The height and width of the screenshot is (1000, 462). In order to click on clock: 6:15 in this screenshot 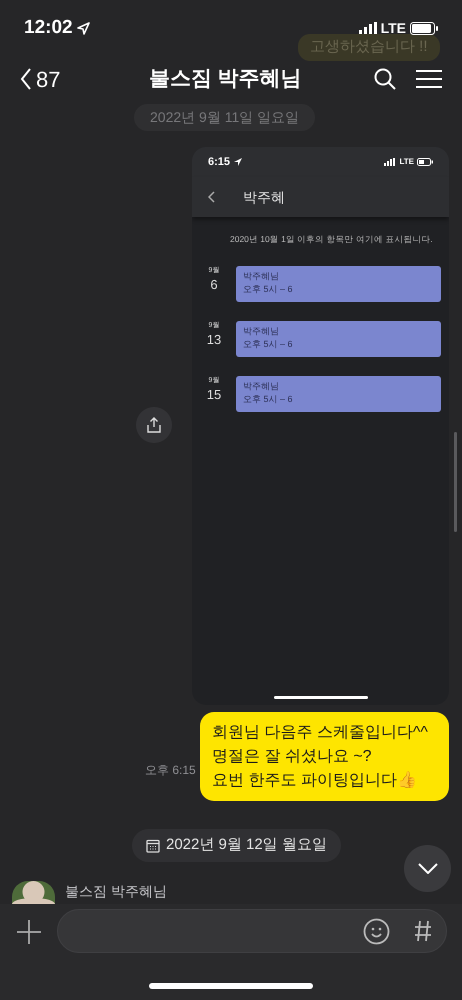, I will do `click(219, 162)`.